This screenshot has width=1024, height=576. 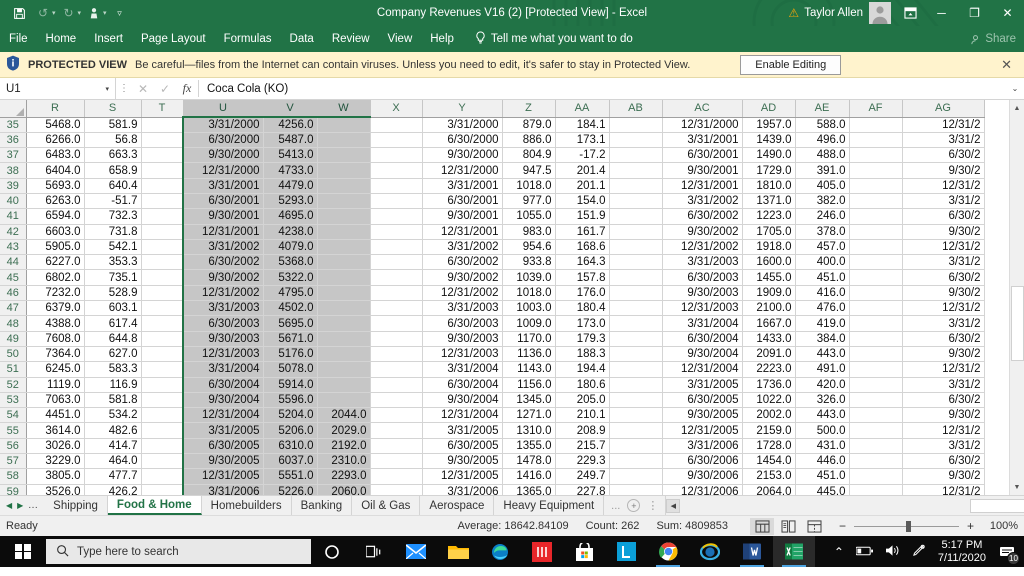 What do you see at coordinates (943, 109) in the screenshot?
I see `column-header-ag: AG` at bounding box center [943, 109].